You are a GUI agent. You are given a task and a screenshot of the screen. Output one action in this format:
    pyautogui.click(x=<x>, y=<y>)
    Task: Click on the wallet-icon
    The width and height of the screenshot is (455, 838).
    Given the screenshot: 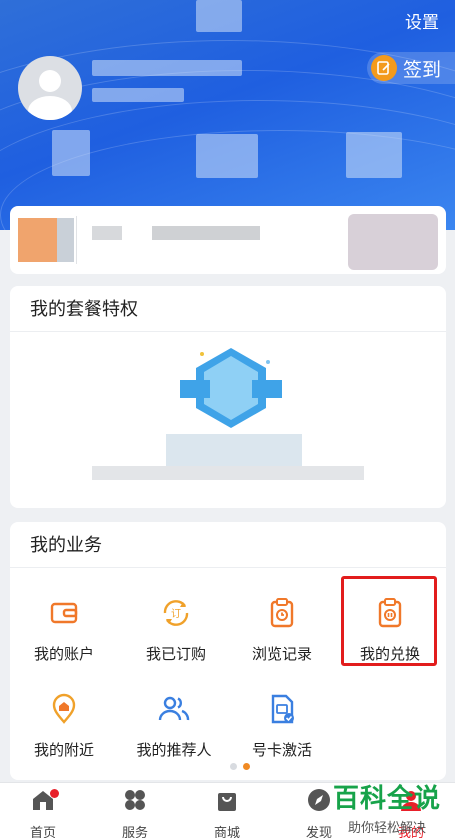 What is the action you would take?
    pyautogui.click(x=64, y=613)
    